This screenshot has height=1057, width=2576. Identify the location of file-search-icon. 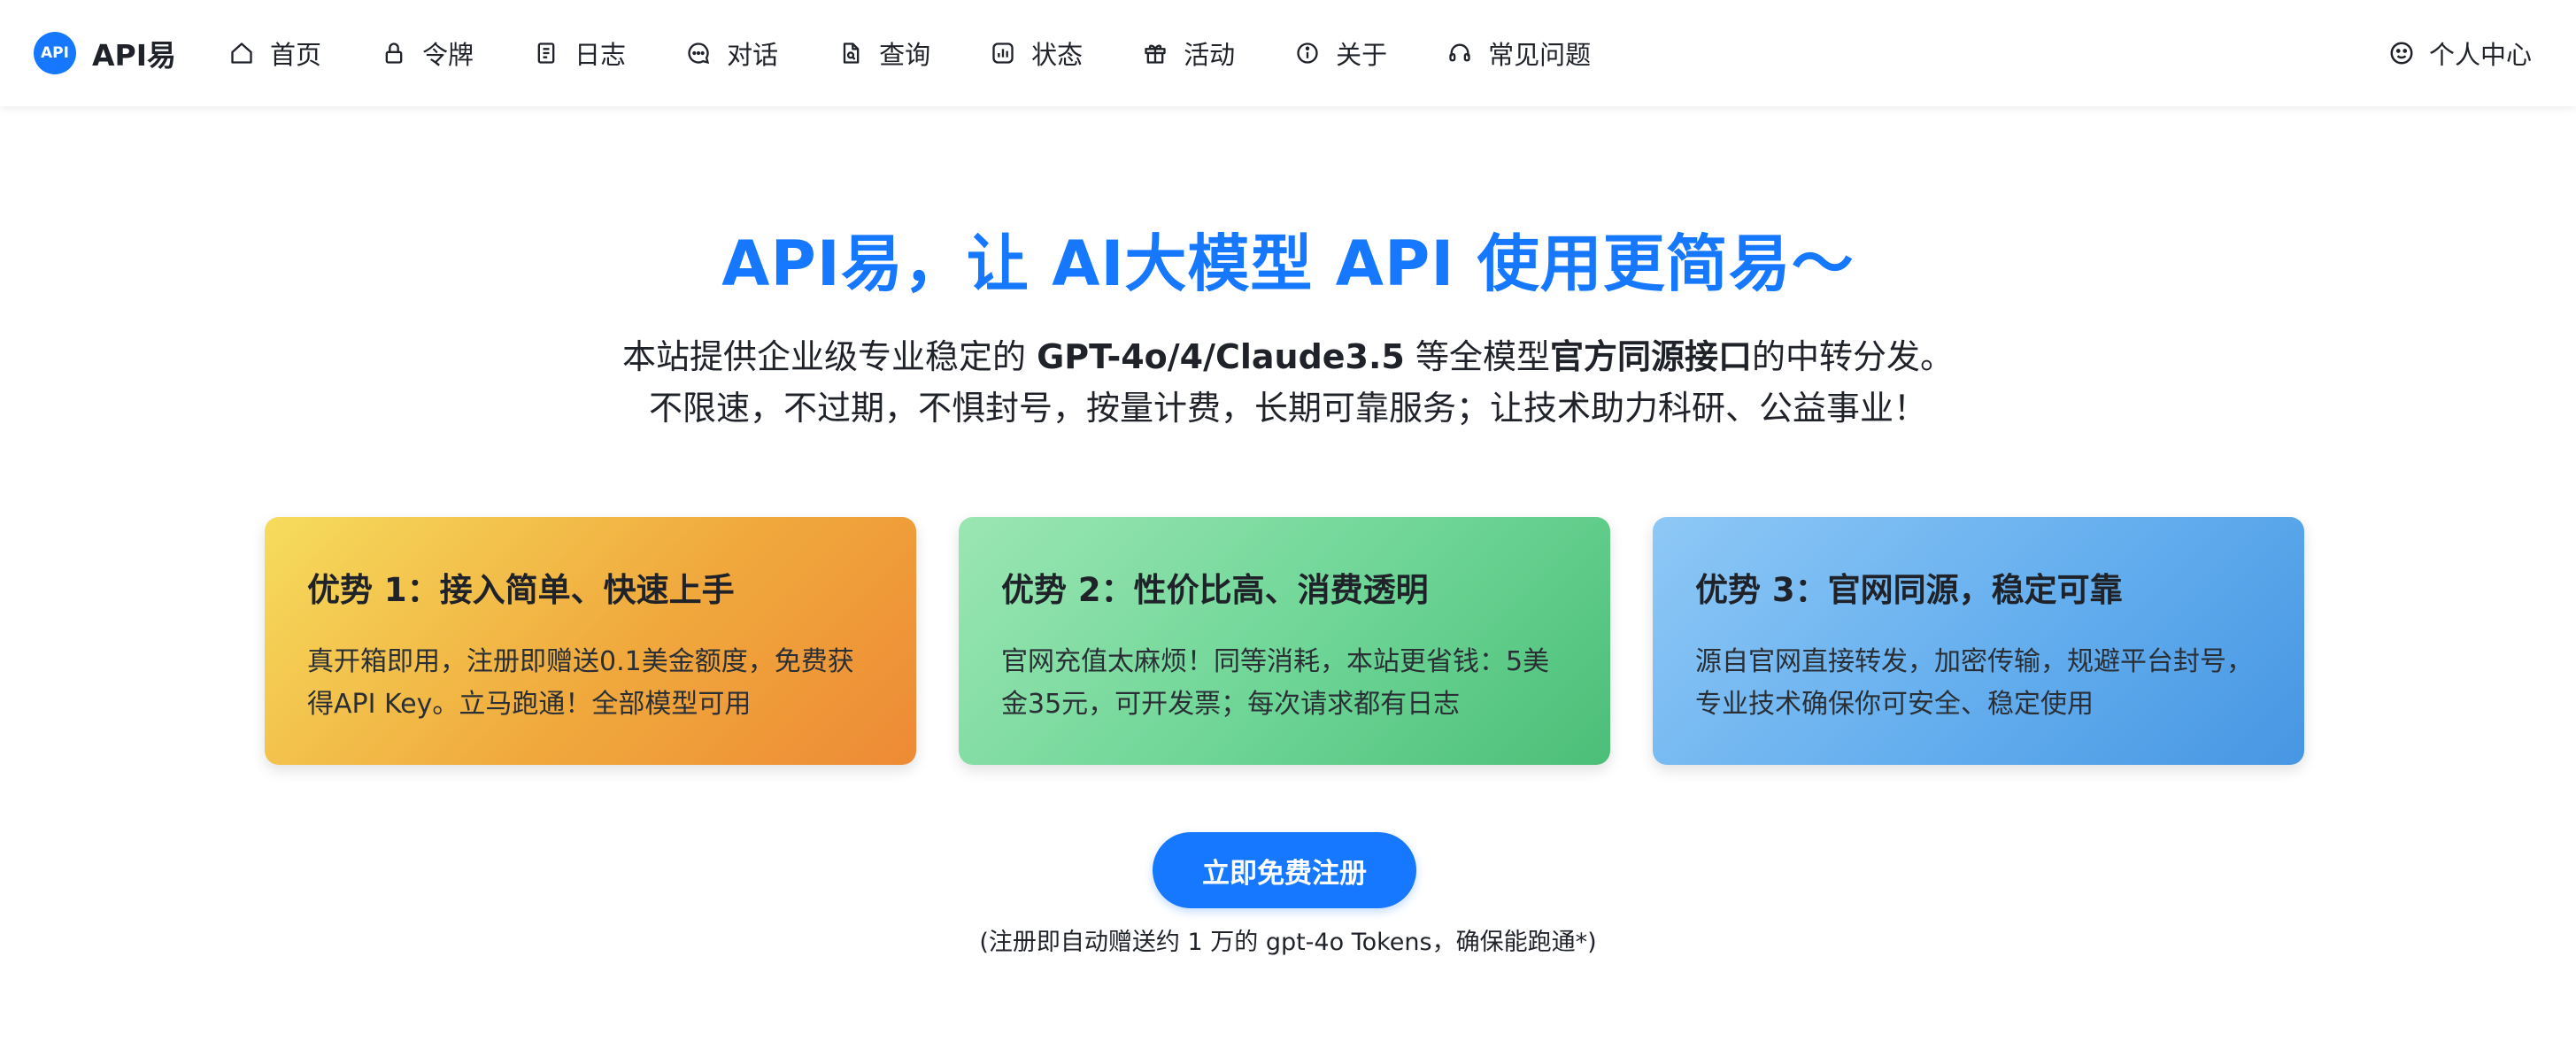
(850, 53).